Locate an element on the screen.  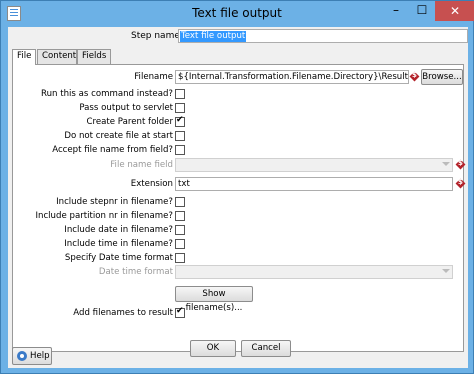
include-partition-label: Include partition nr in filename? is located at coordinates (104, 216).